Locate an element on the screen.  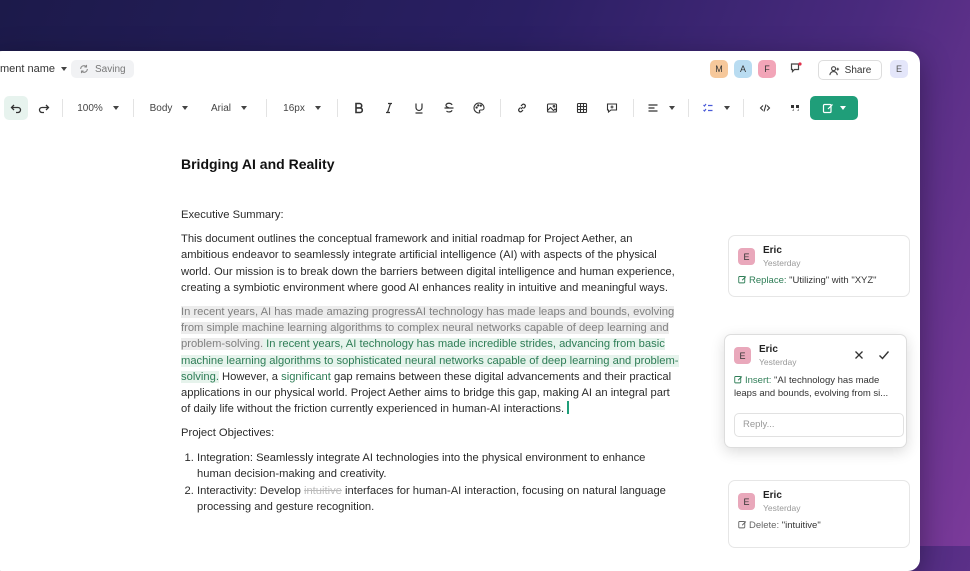
quote-button is located at coordinates (795, 108).